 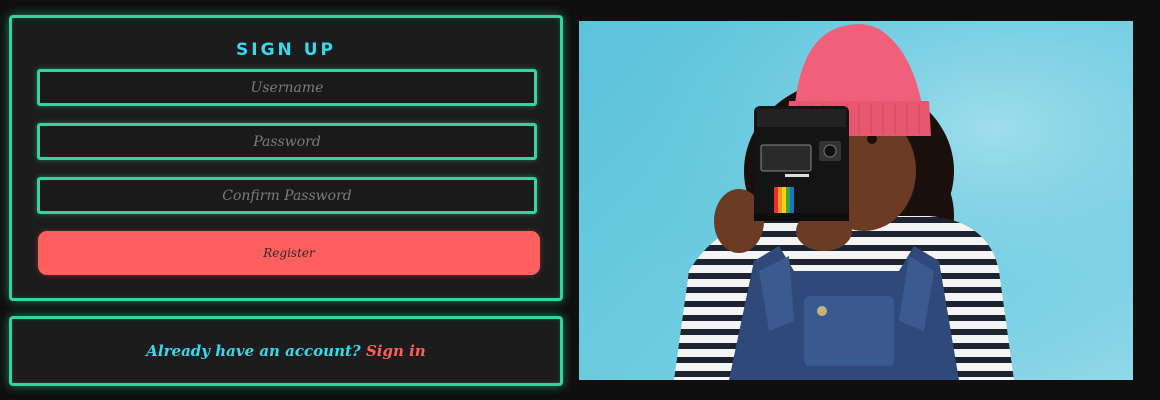 I want to click on signin-link: Sign in, so click(x=396, y=351).